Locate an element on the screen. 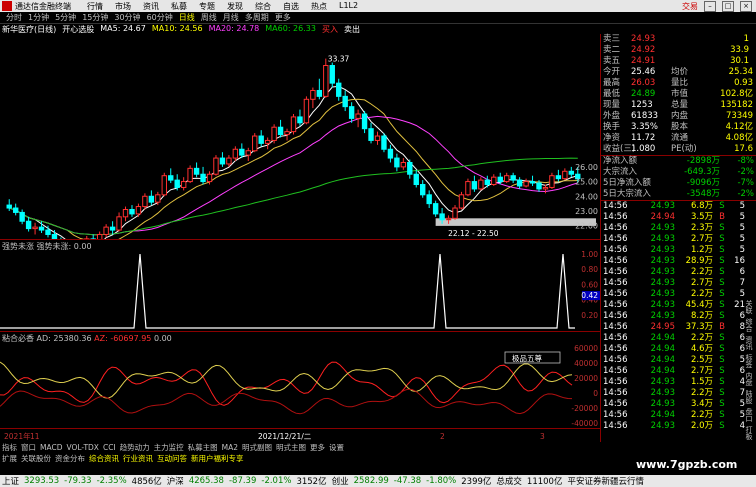 This screenshot has height=487, width=756. extension-tab: 新用户福利专享 is located at coordinates (217, 458).